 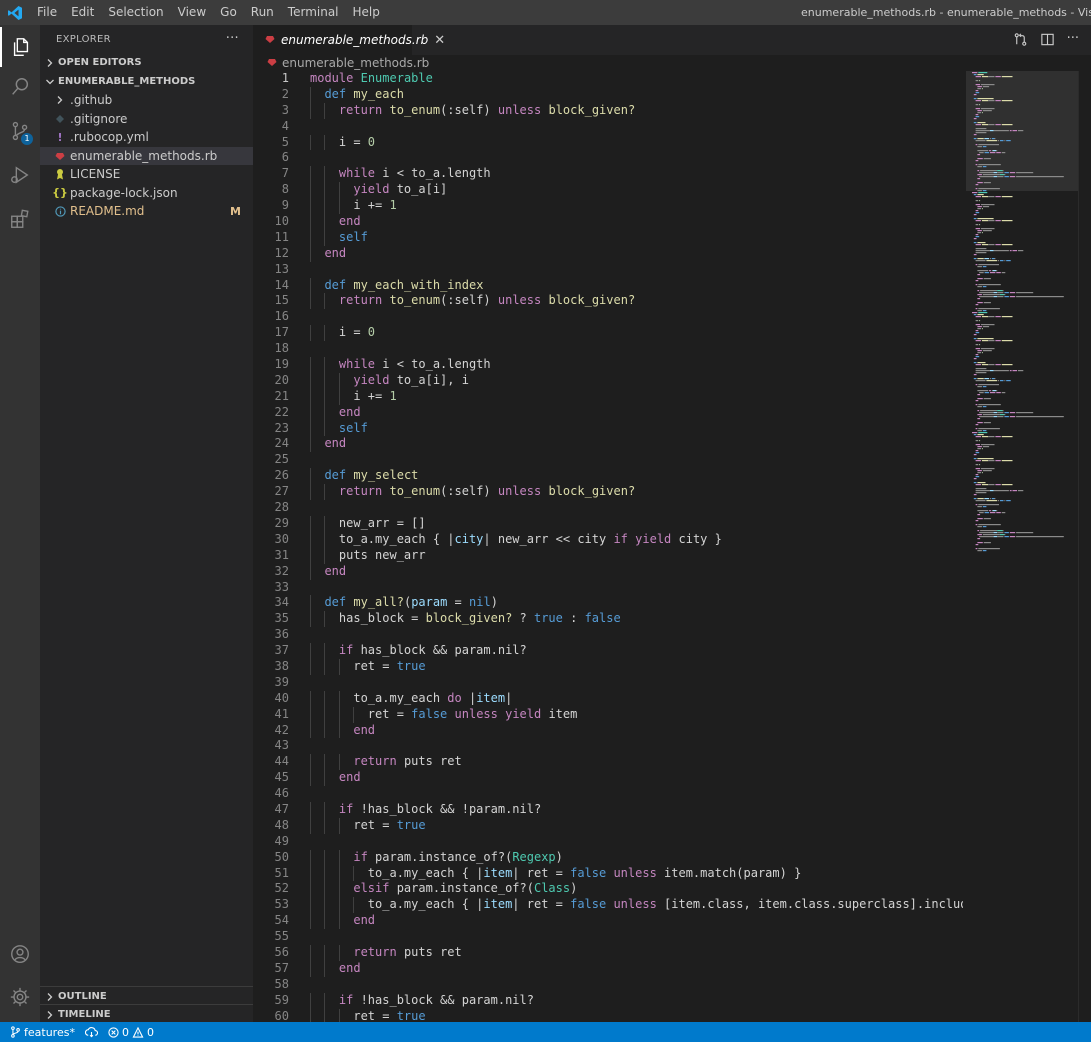 What do you see at coordinates (608, 968) in the screenshot?
I see `code-line: 57 end` at bounding box center [608, 968].